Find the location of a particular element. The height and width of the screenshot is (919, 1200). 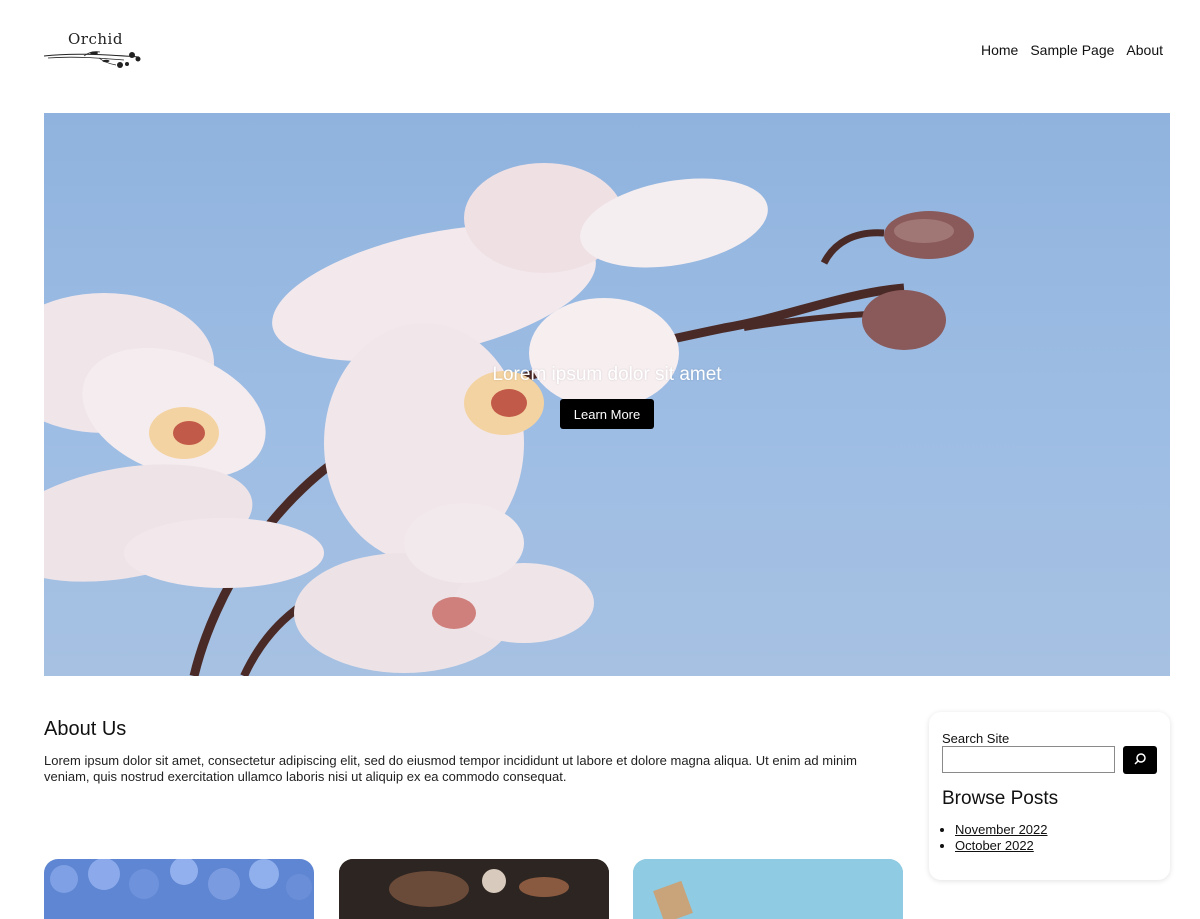

blue-flowers-image is located at coordinates (181, 879).